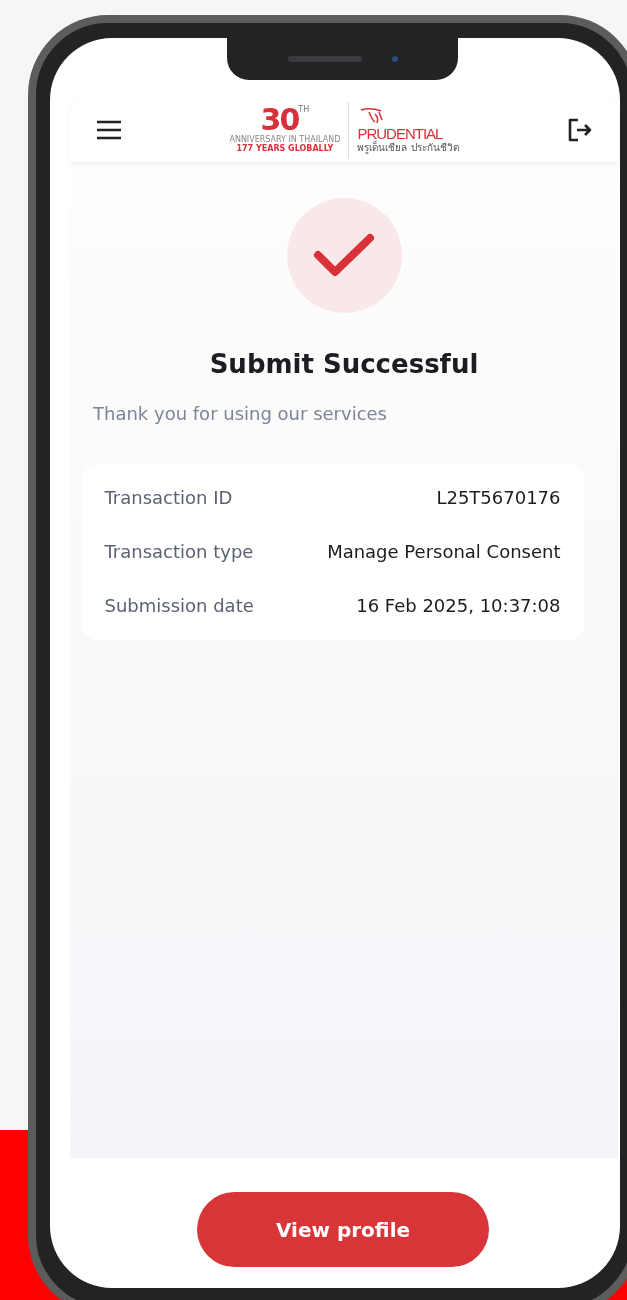 This screenshot has width=627, height=1300. I want to click on logo-superscript: TH, so click(304, 109).